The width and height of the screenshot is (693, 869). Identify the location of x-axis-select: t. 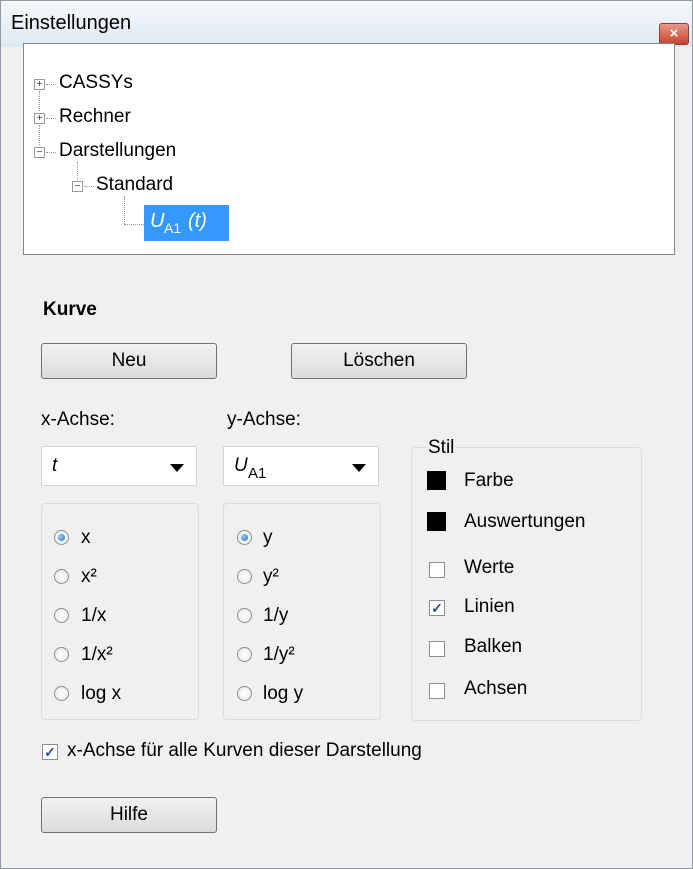
(119, 466).